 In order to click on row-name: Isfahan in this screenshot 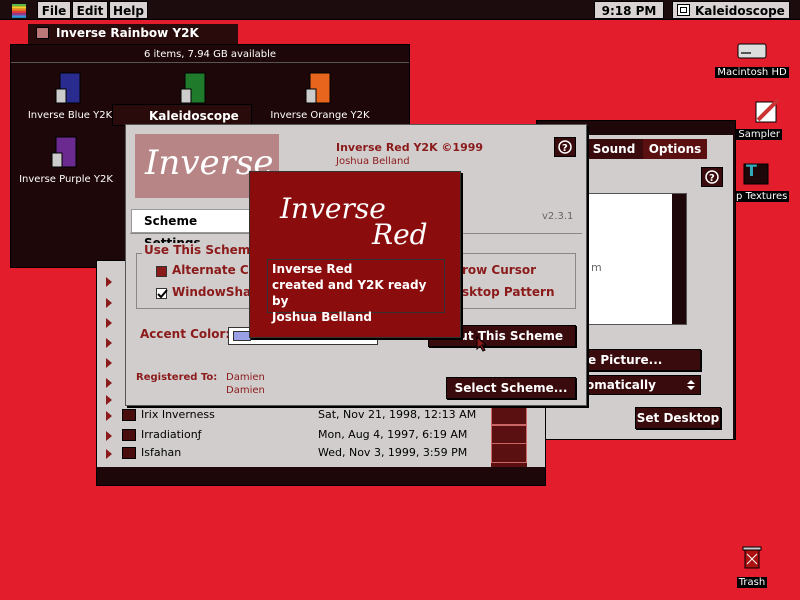, I will do `click(161, 452)`.